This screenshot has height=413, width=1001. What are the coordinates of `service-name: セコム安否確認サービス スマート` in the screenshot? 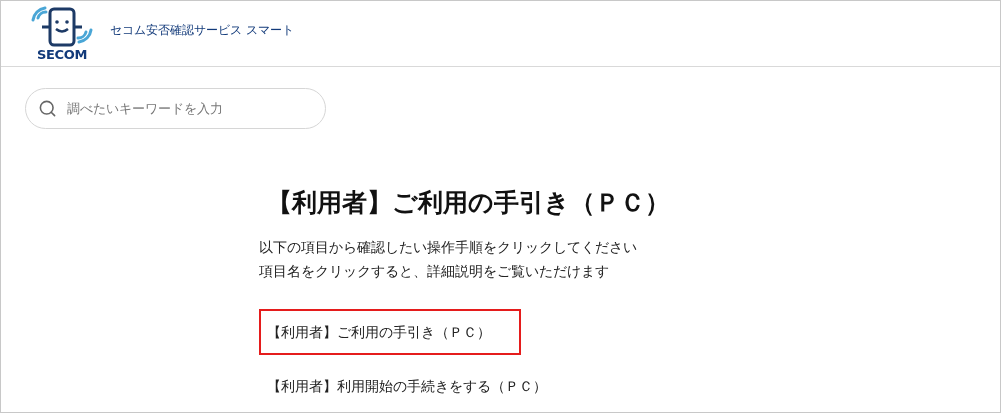 It's located at (202, 30).